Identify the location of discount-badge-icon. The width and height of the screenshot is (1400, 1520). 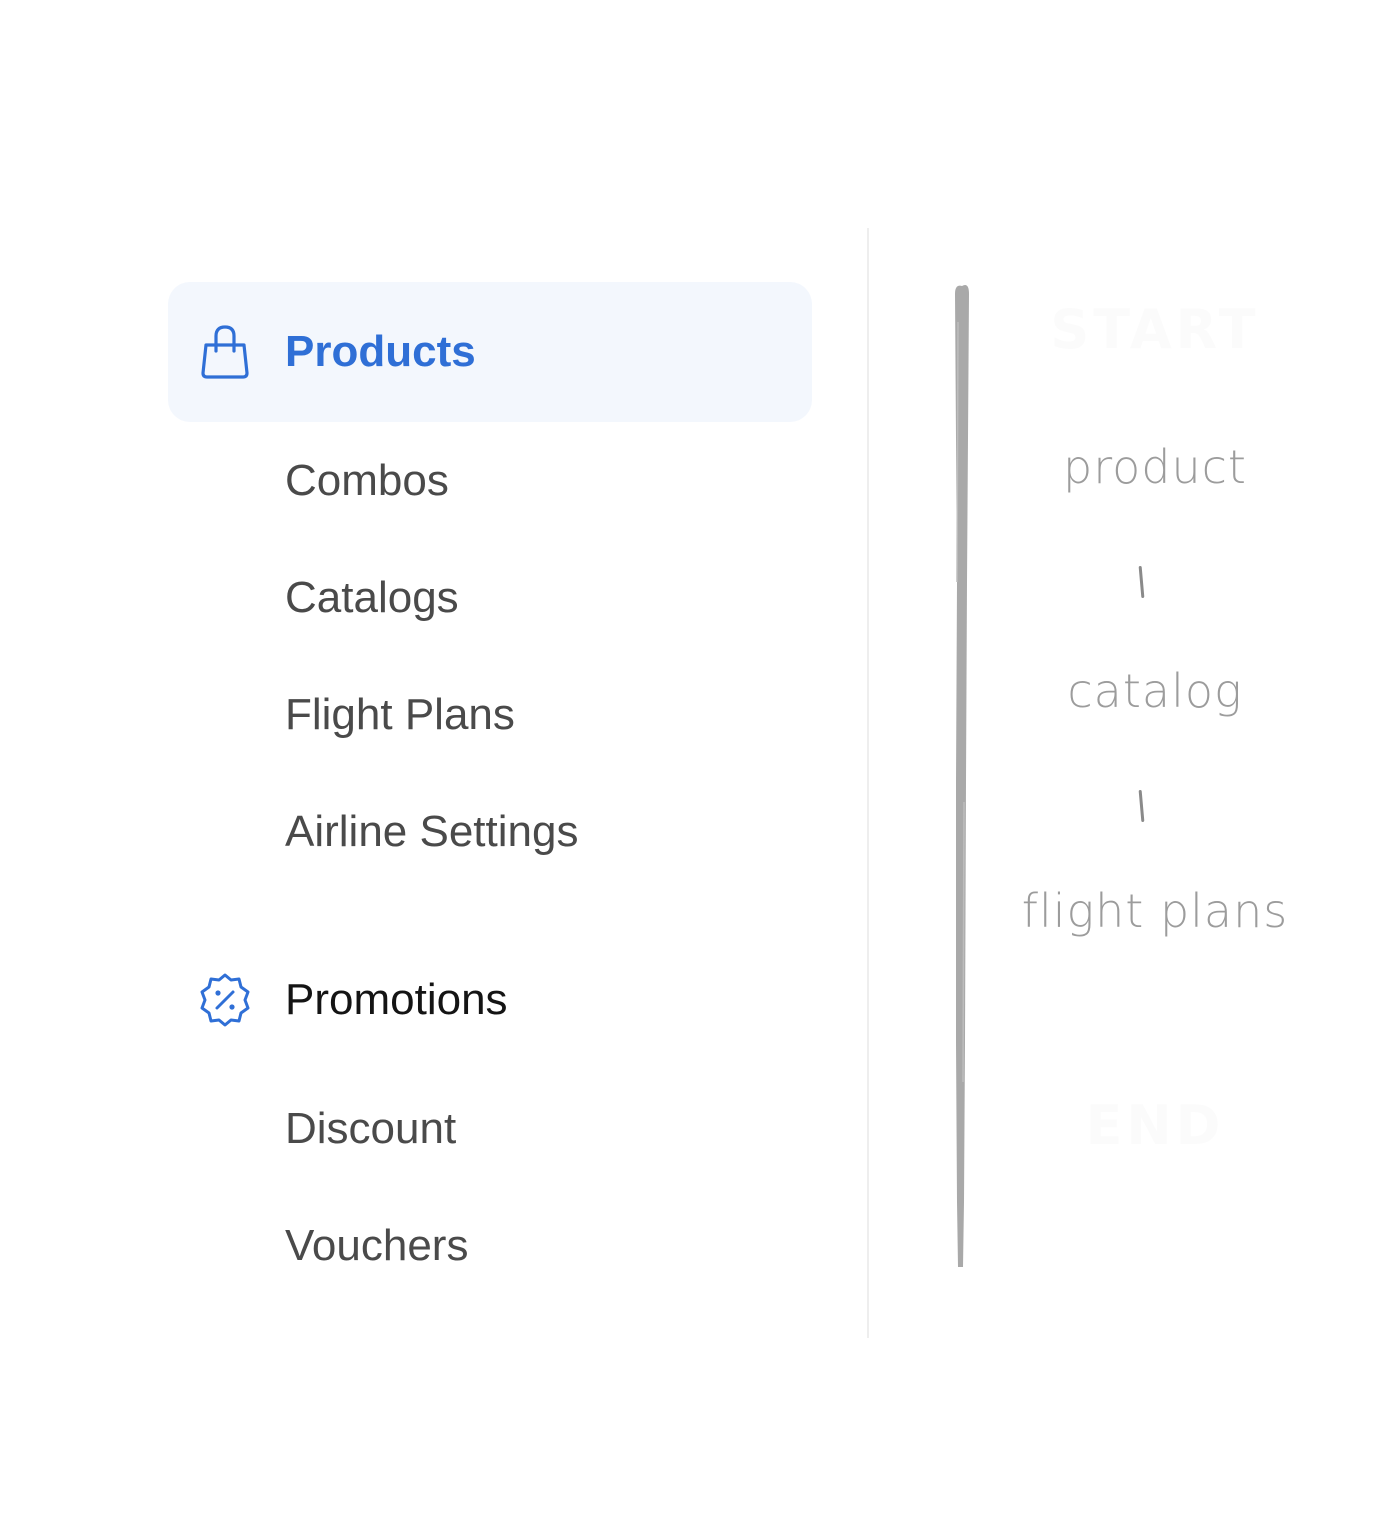
(225, 1000).